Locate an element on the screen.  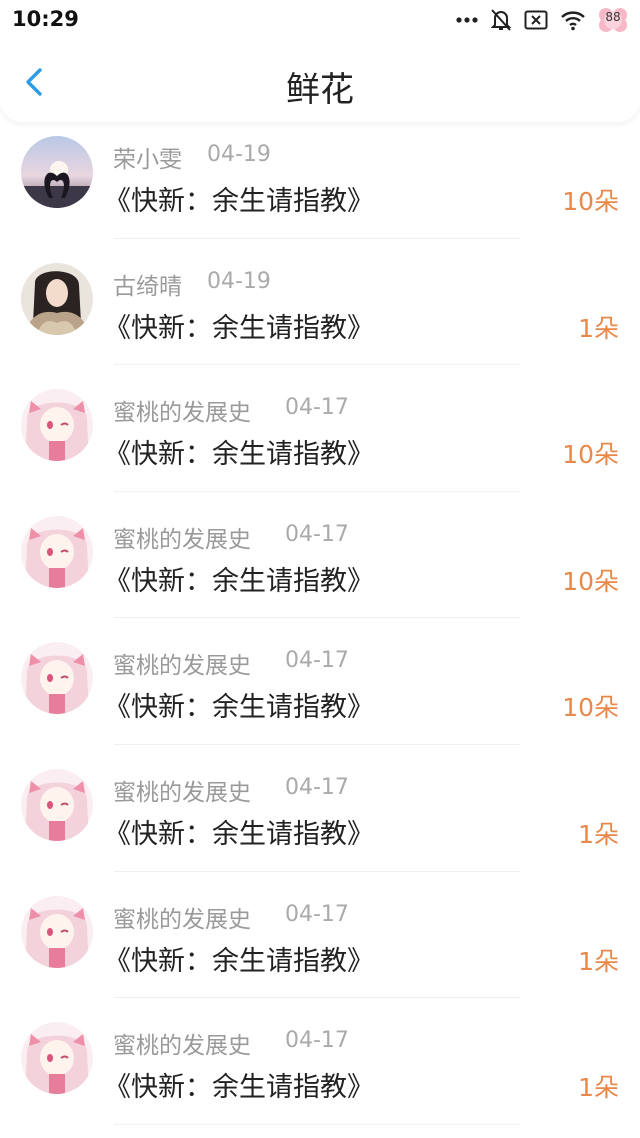
battery-level: 88 is located at coordinates (613, 17).